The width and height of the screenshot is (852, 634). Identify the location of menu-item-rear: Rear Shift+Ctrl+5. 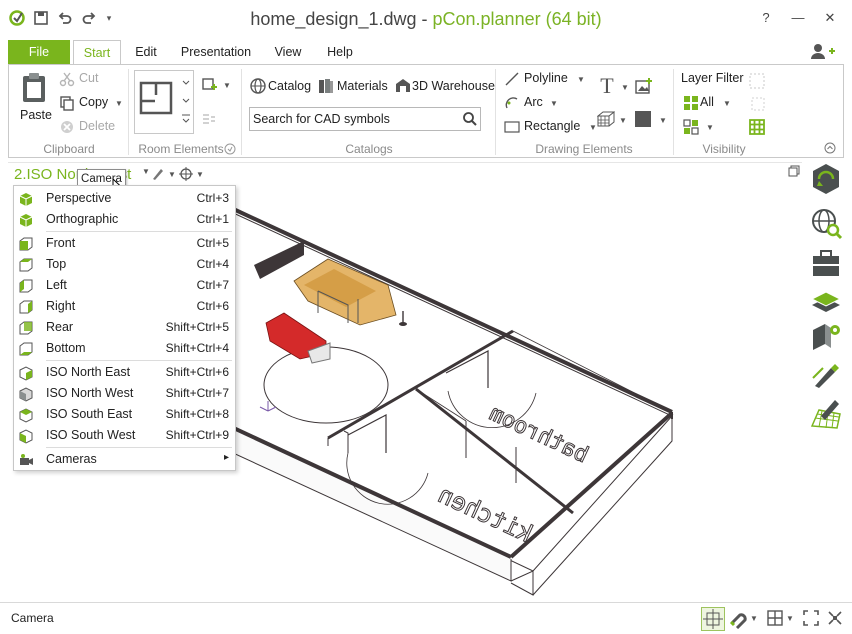
(124, 327).